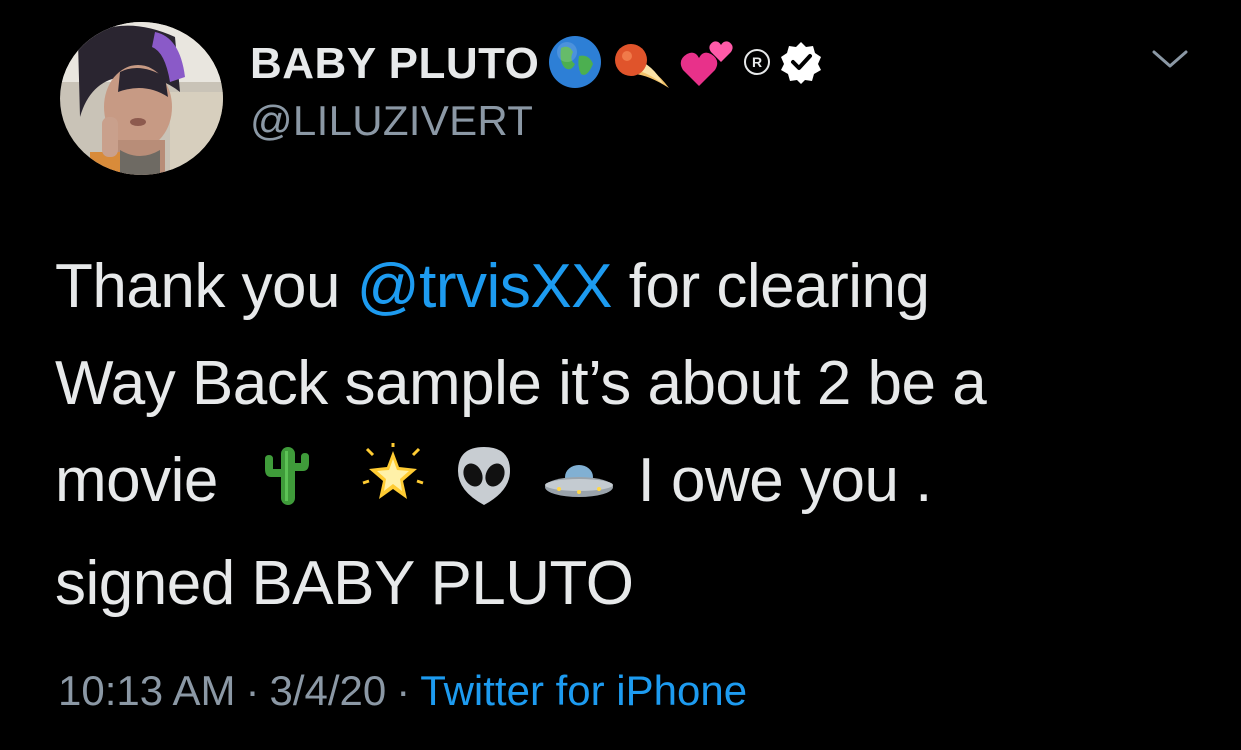  Describe the element at coordinates (583, 690) in the screenshot. I see `tweet-source-link: Twitter for iPhone` at that location.